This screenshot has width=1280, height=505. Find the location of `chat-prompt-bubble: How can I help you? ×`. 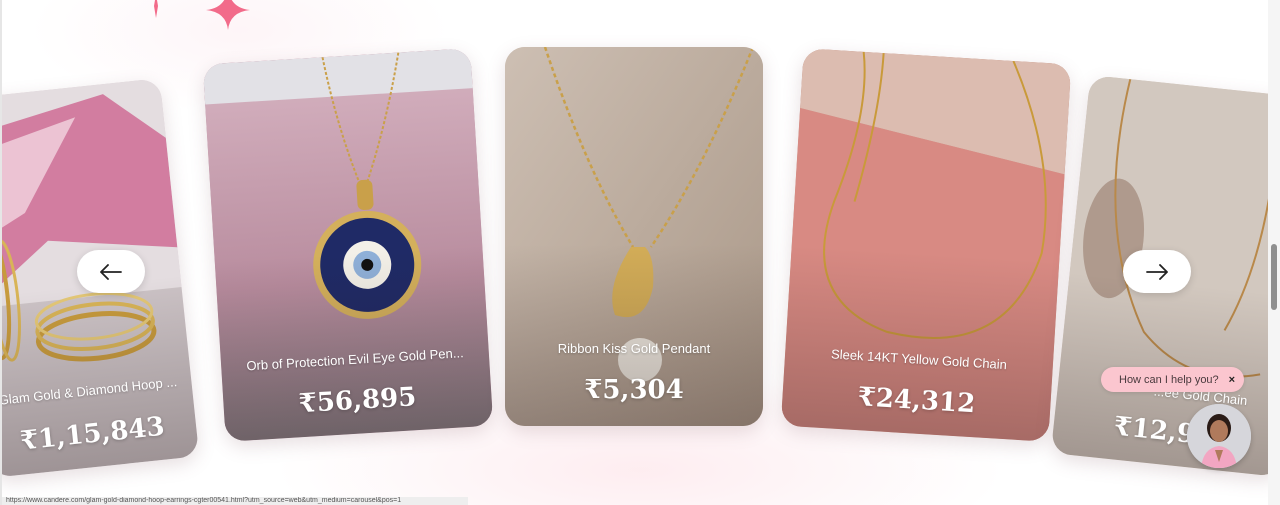

chat-prompt-bubble: How can I help you? × is located at coordinates (1172, 379).